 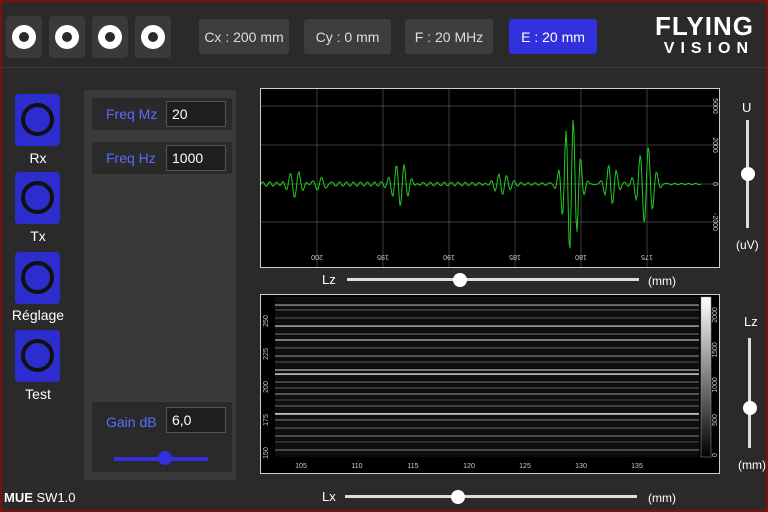 I want to click on u-unit: (uV), so click(x=747, y=245).